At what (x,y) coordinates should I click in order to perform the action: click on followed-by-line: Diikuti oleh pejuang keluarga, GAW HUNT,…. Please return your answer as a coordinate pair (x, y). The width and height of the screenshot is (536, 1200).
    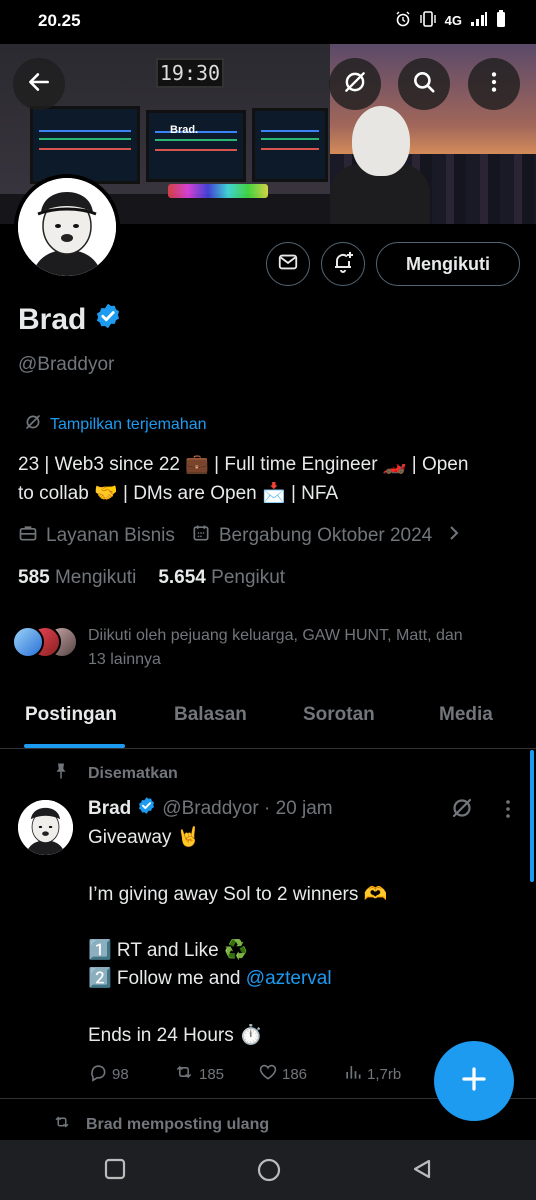
    Looking at the image, I should click on (275, 635).